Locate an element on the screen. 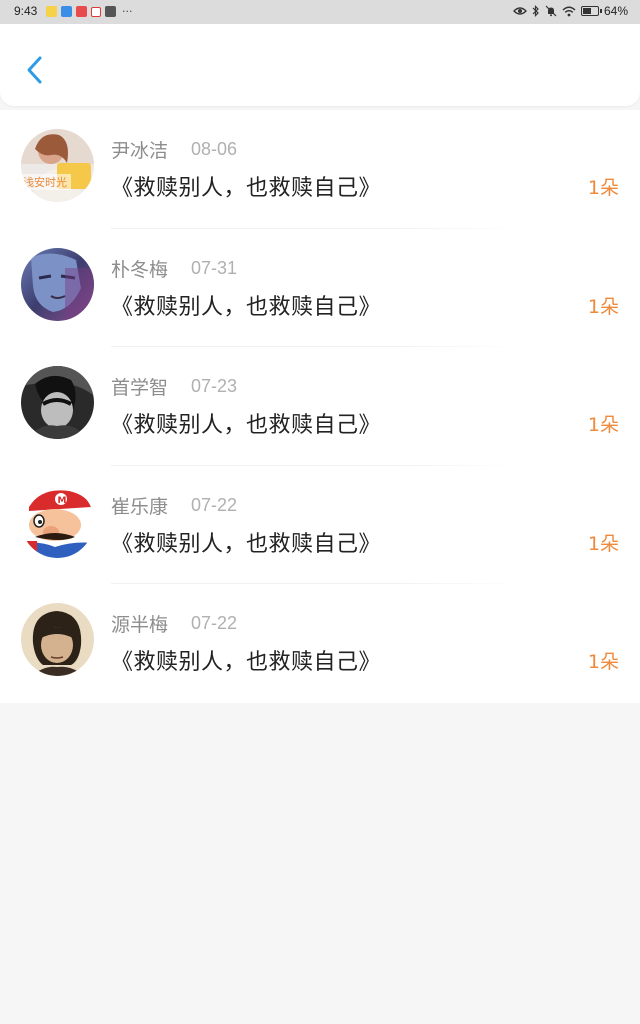 The width and height of the screenshot is (640, 1024). eye-icon is located at coordinates (519, 11).